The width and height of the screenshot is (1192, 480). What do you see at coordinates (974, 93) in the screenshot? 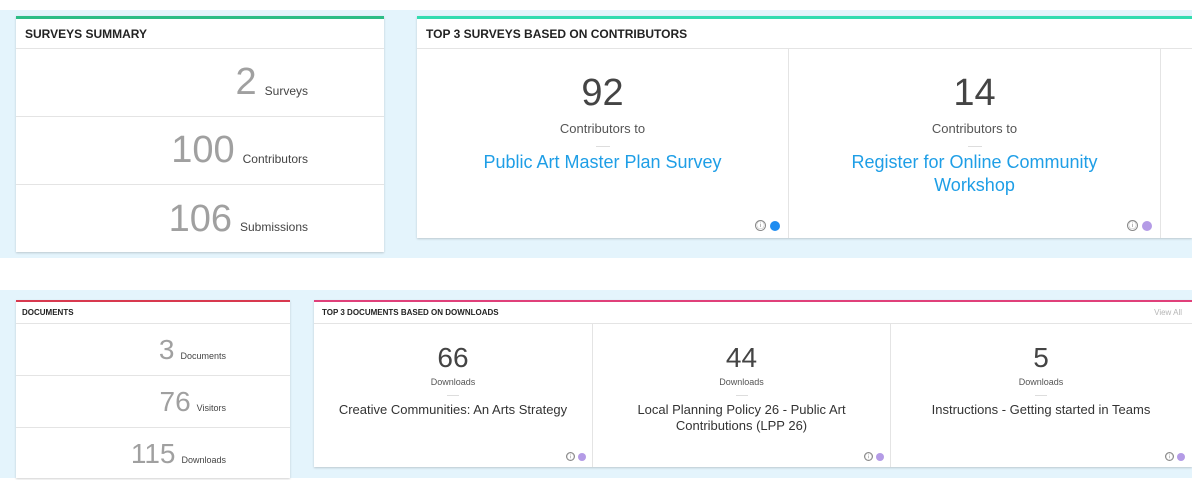
I see `contributor-count: 14` at bounding box center [974, 93].